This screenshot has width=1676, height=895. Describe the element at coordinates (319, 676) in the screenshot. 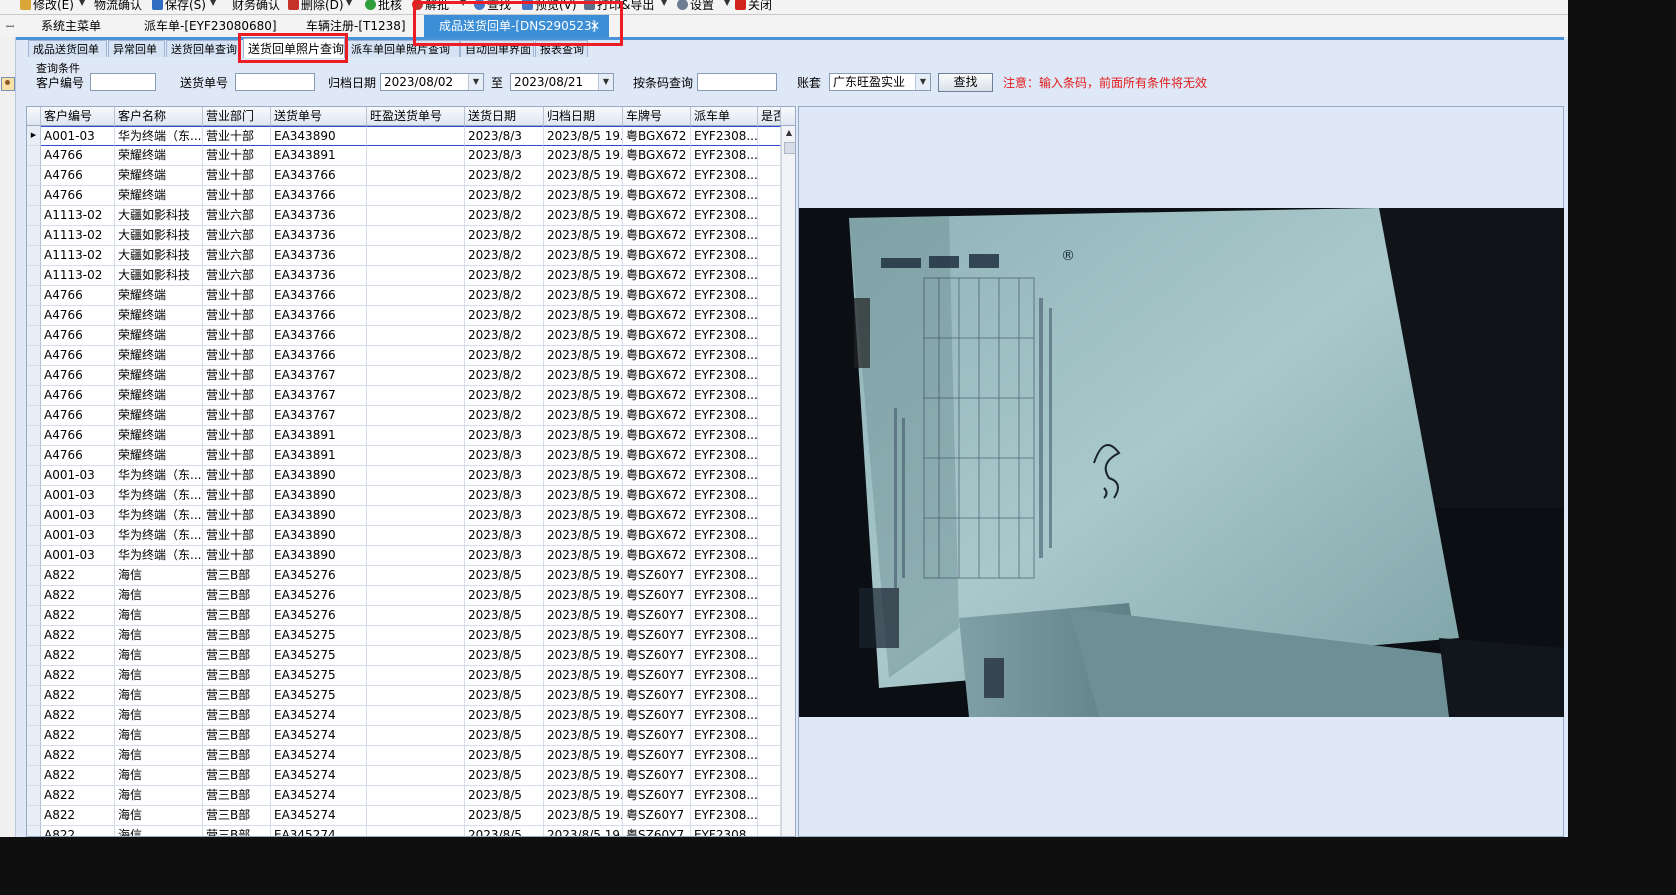

I see `table-cell: EA345275` at that location.